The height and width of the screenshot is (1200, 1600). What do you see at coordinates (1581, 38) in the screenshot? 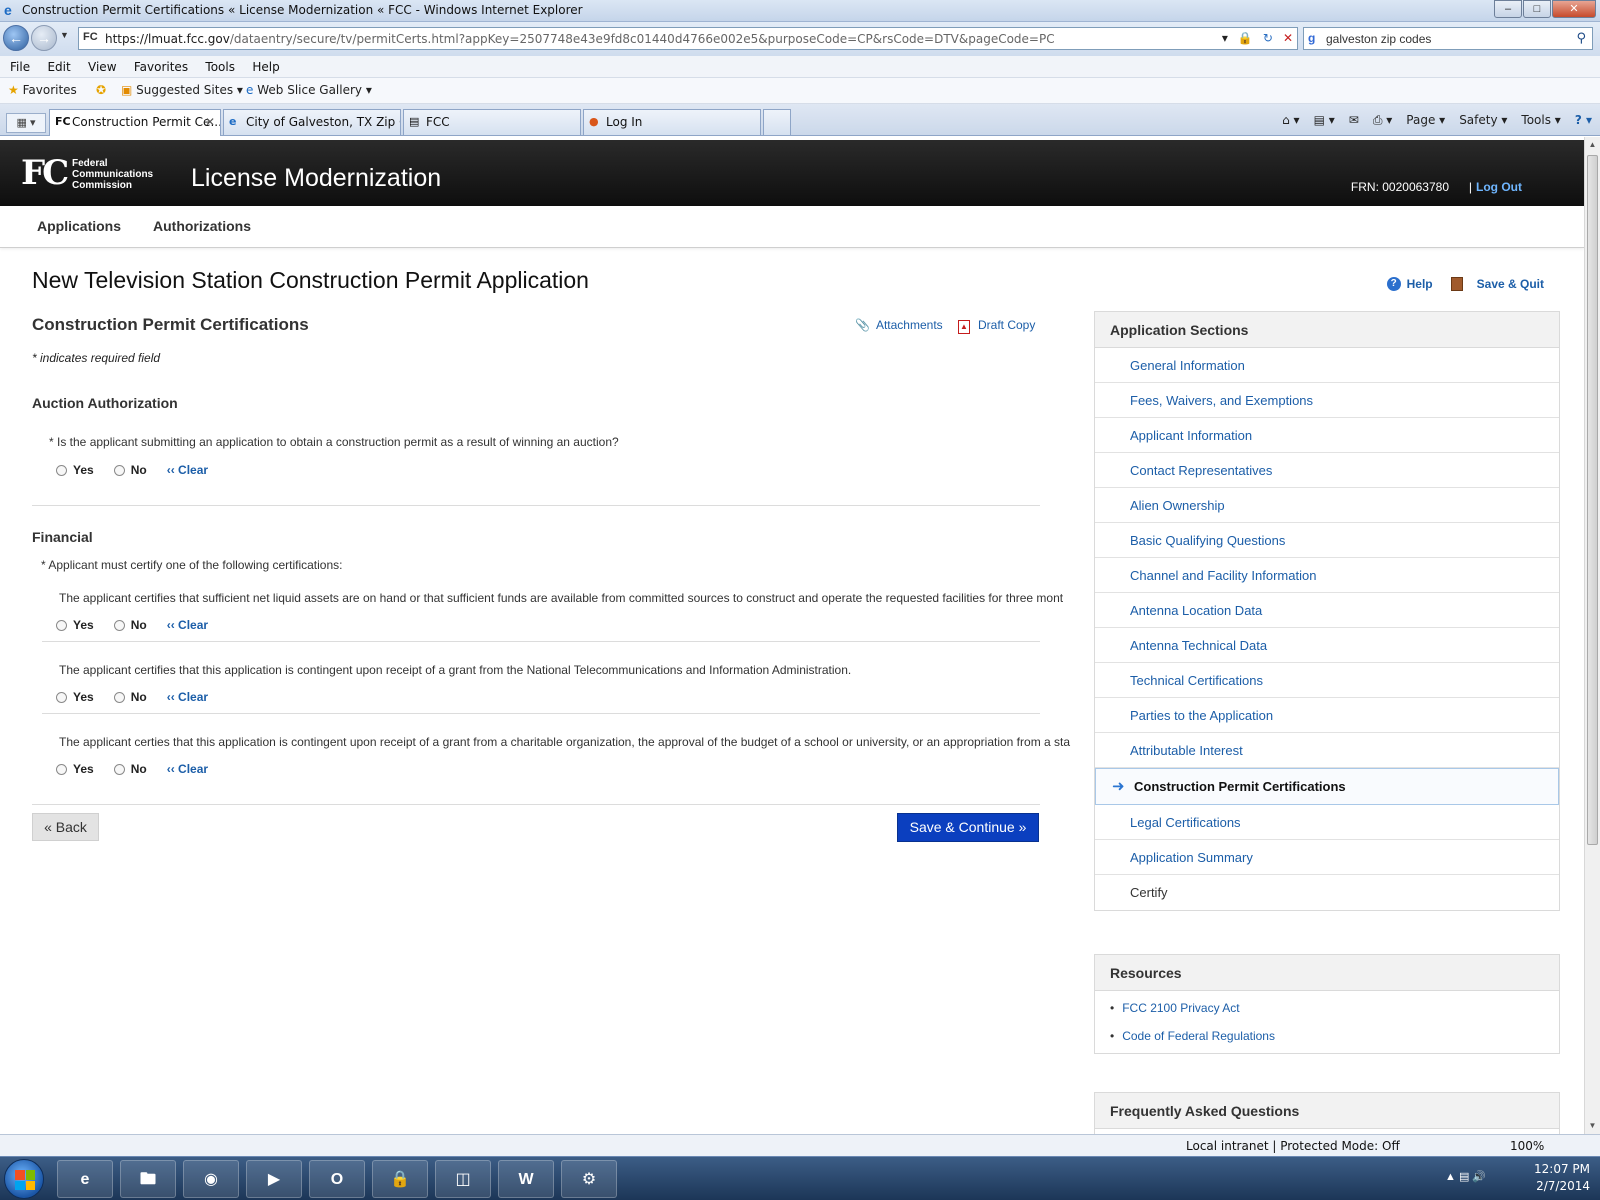
I see `search-icon: ⚲` at bounding box center [1581, 38].